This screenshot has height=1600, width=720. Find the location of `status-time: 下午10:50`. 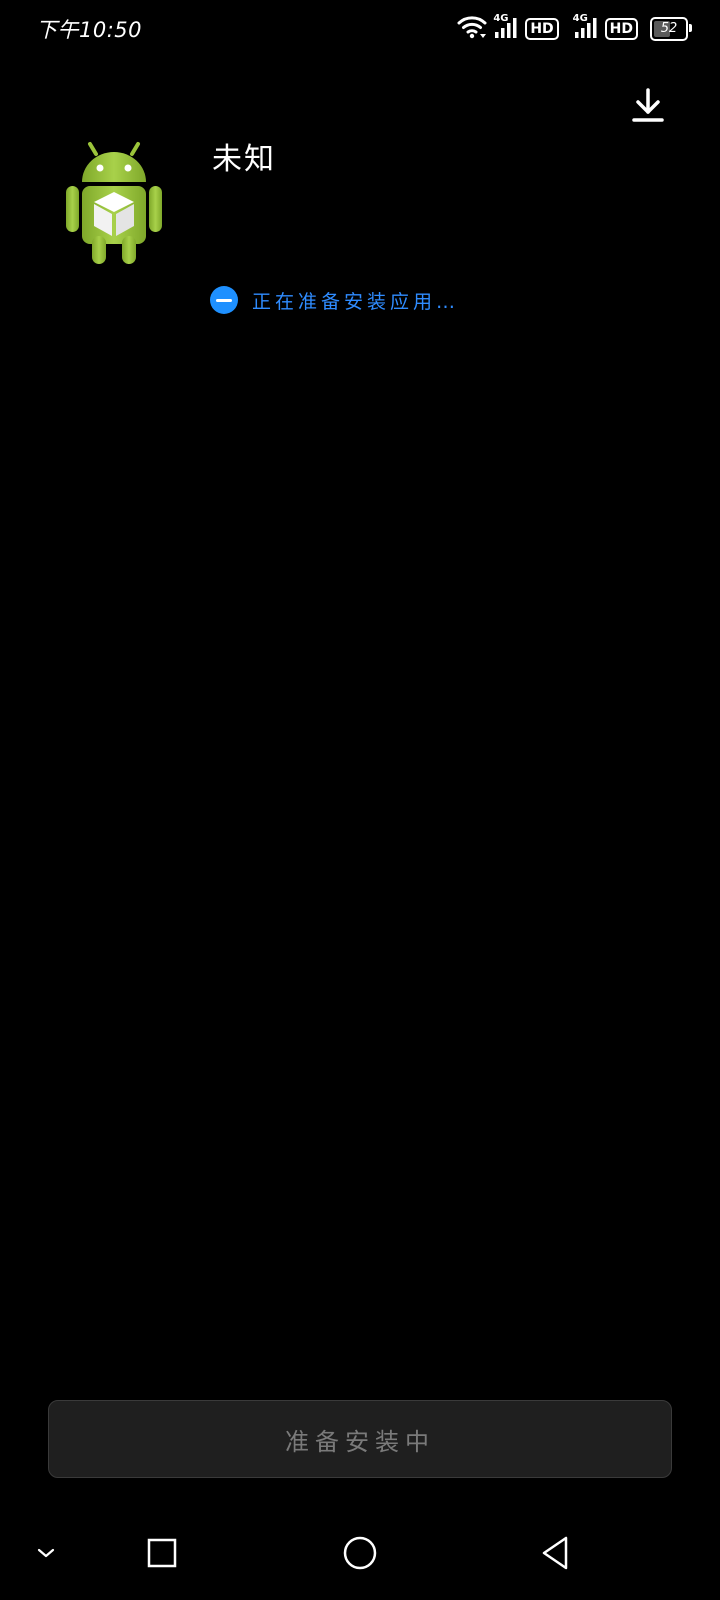

status-time: 下午10:50 is located at coordinates (89, 30).